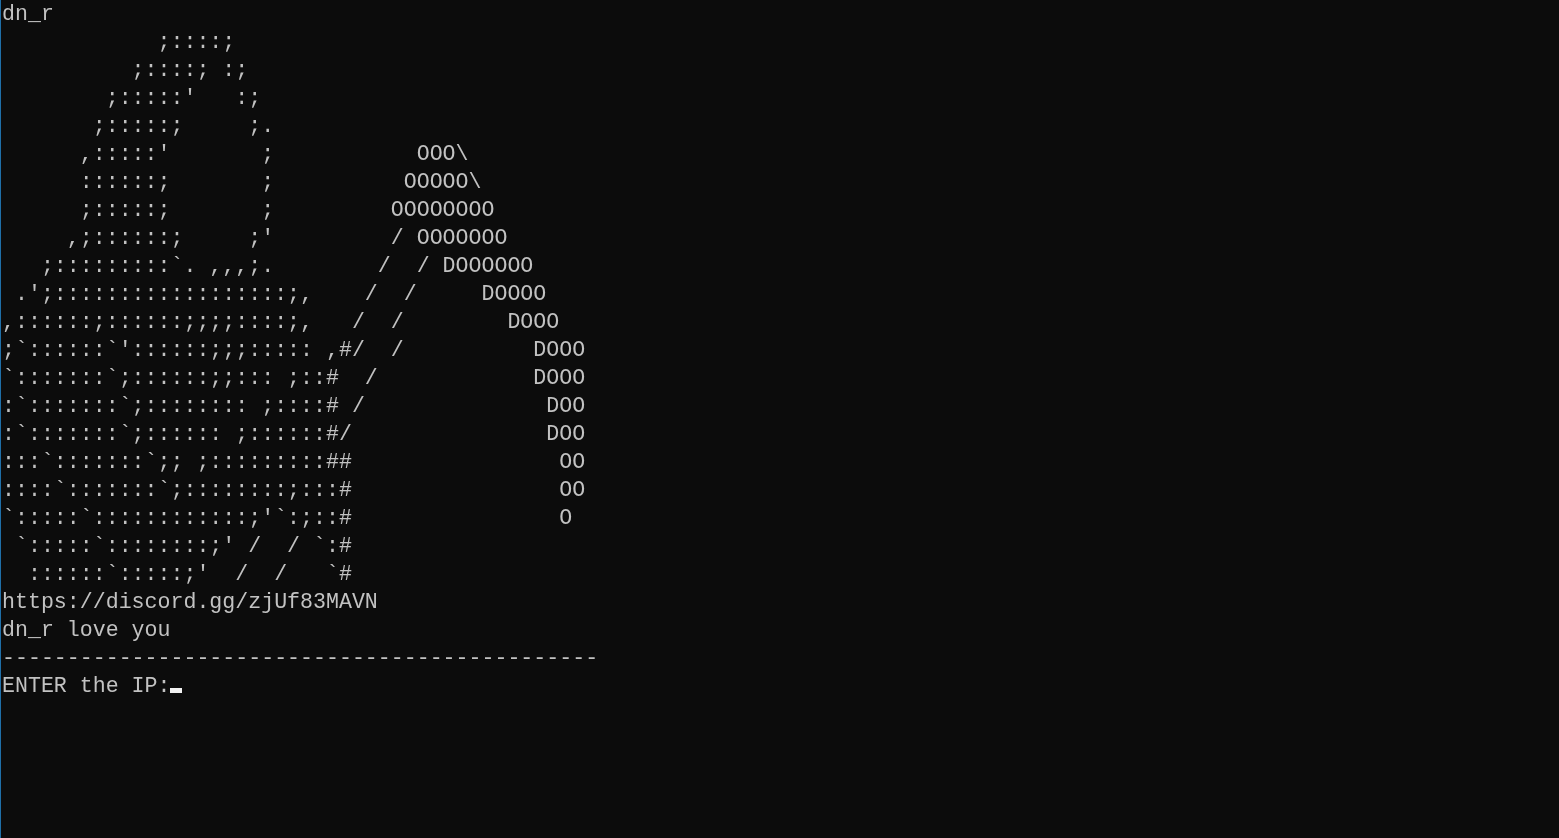 The height and width of the screenshot is (838, 1559). I want to click on terminal-line: ;:::::::::`. ,,,;. / / DOOOOOO, so click(286, 266).